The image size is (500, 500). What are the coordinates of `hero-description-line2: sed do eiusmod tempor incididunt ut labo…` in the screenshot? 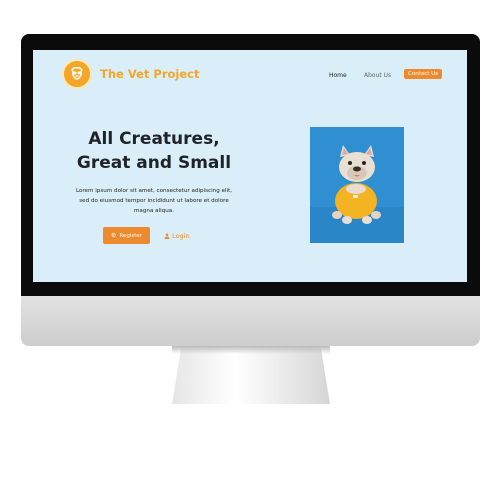 It's located at (154, 200).